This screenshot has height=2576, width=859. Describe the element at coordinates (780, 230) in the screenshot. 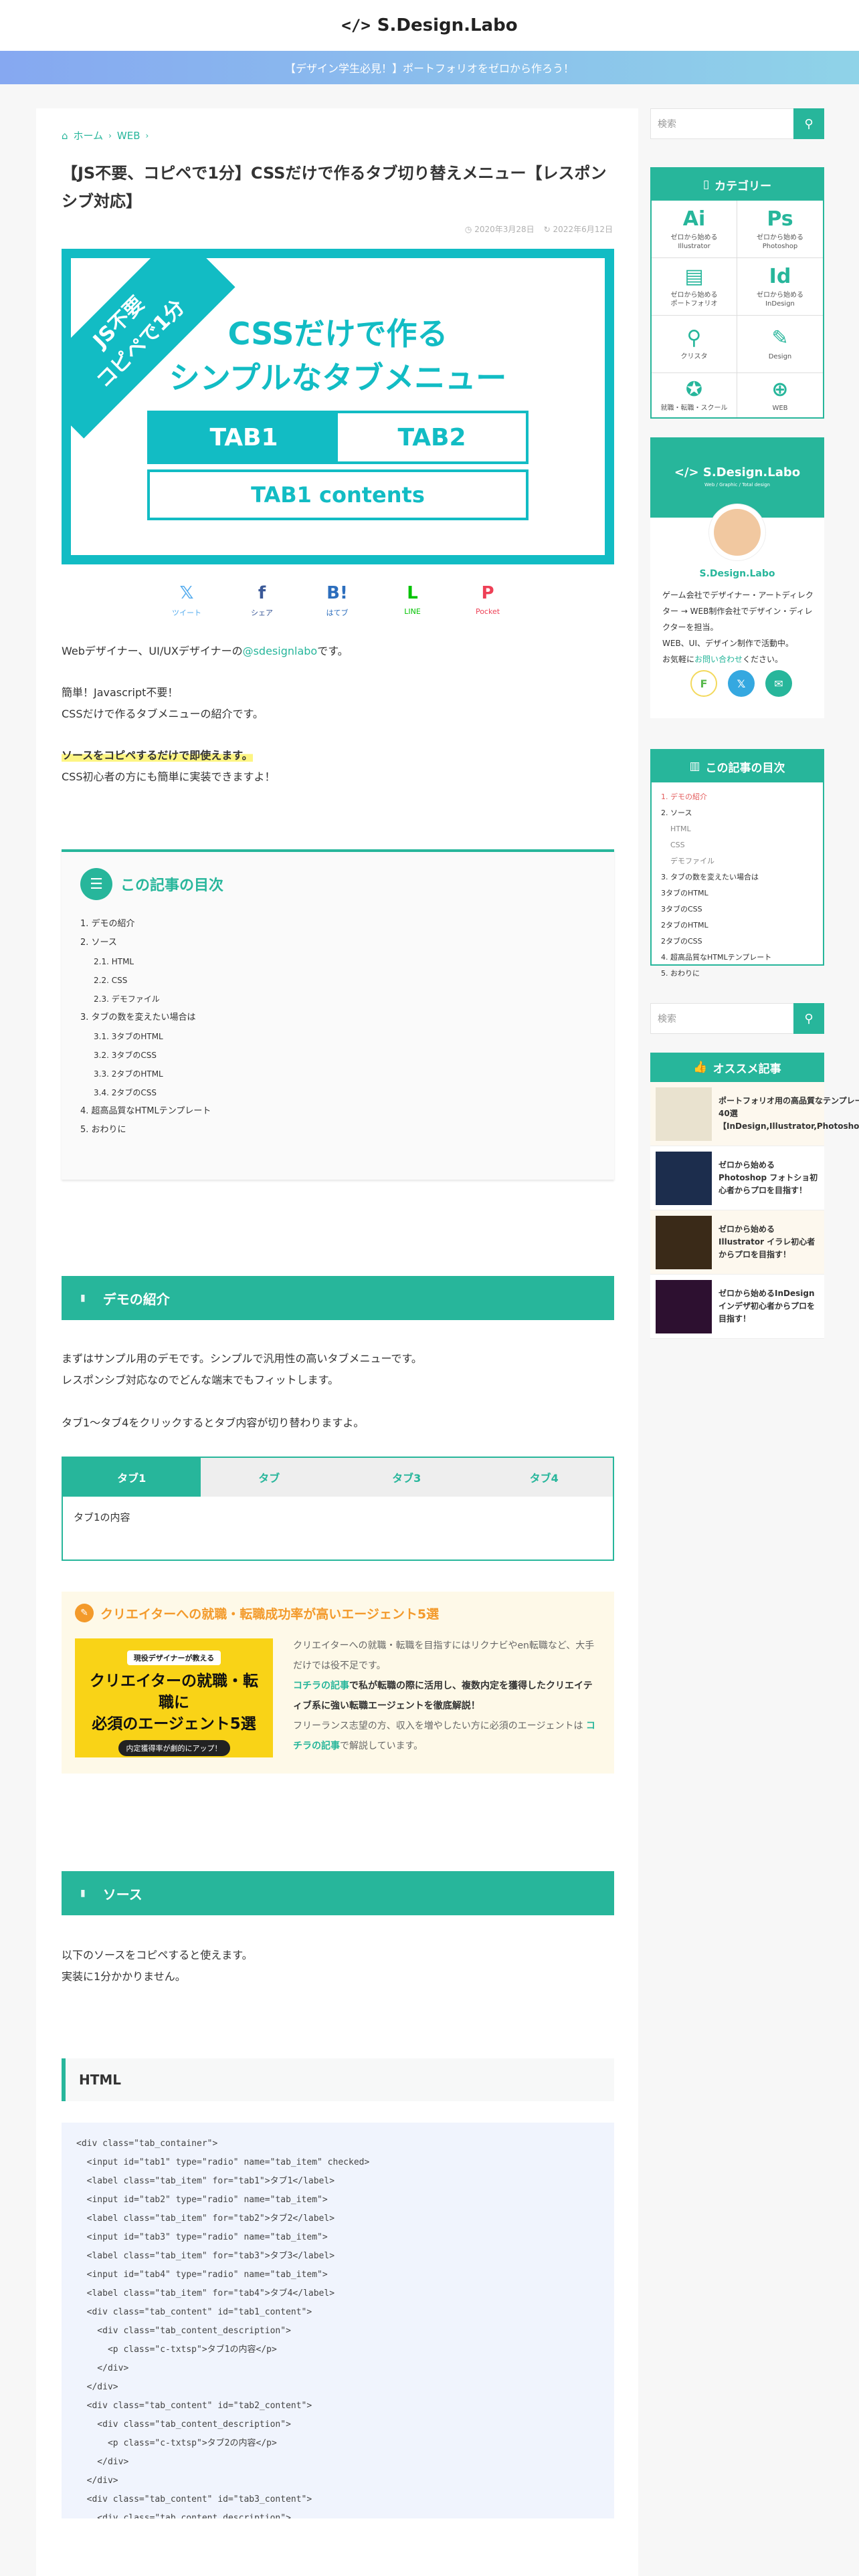

I see `category-item: Ps ゼロから始める Photoshop` at that location.